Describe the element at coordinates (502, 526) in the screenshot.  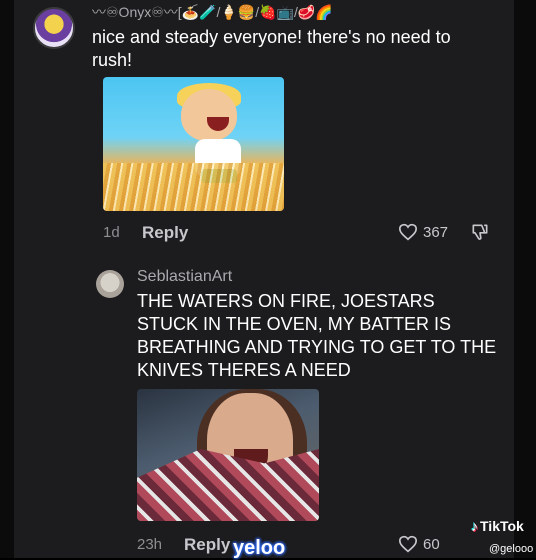
I see `tiktok-brand: TikTok` at that location.